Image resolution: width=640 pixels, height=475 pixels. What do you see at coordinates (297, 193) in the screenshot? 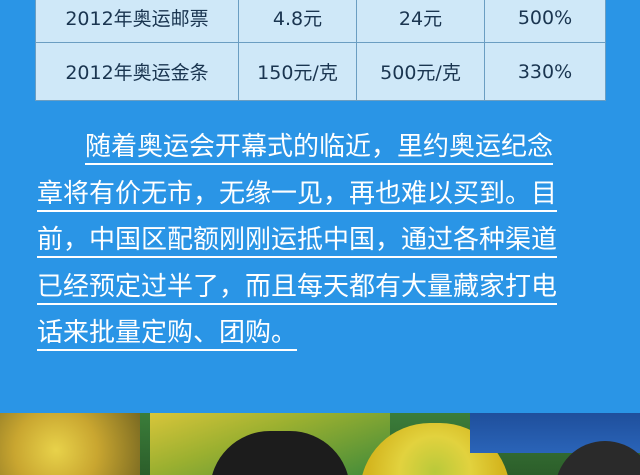
I see `article-line: 章将有价无市，无缘一见，再也难以买到。目` at bounding box center [297, 193].